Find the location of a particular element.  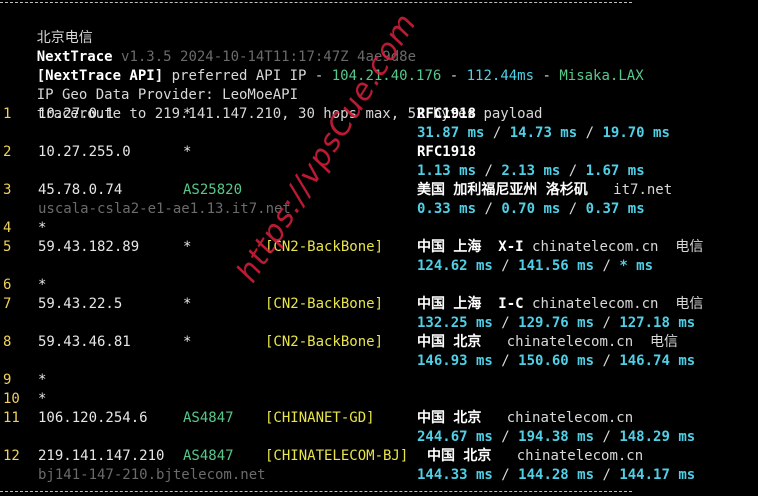

hop-host: it7.net is located at coordinates (643, 190).